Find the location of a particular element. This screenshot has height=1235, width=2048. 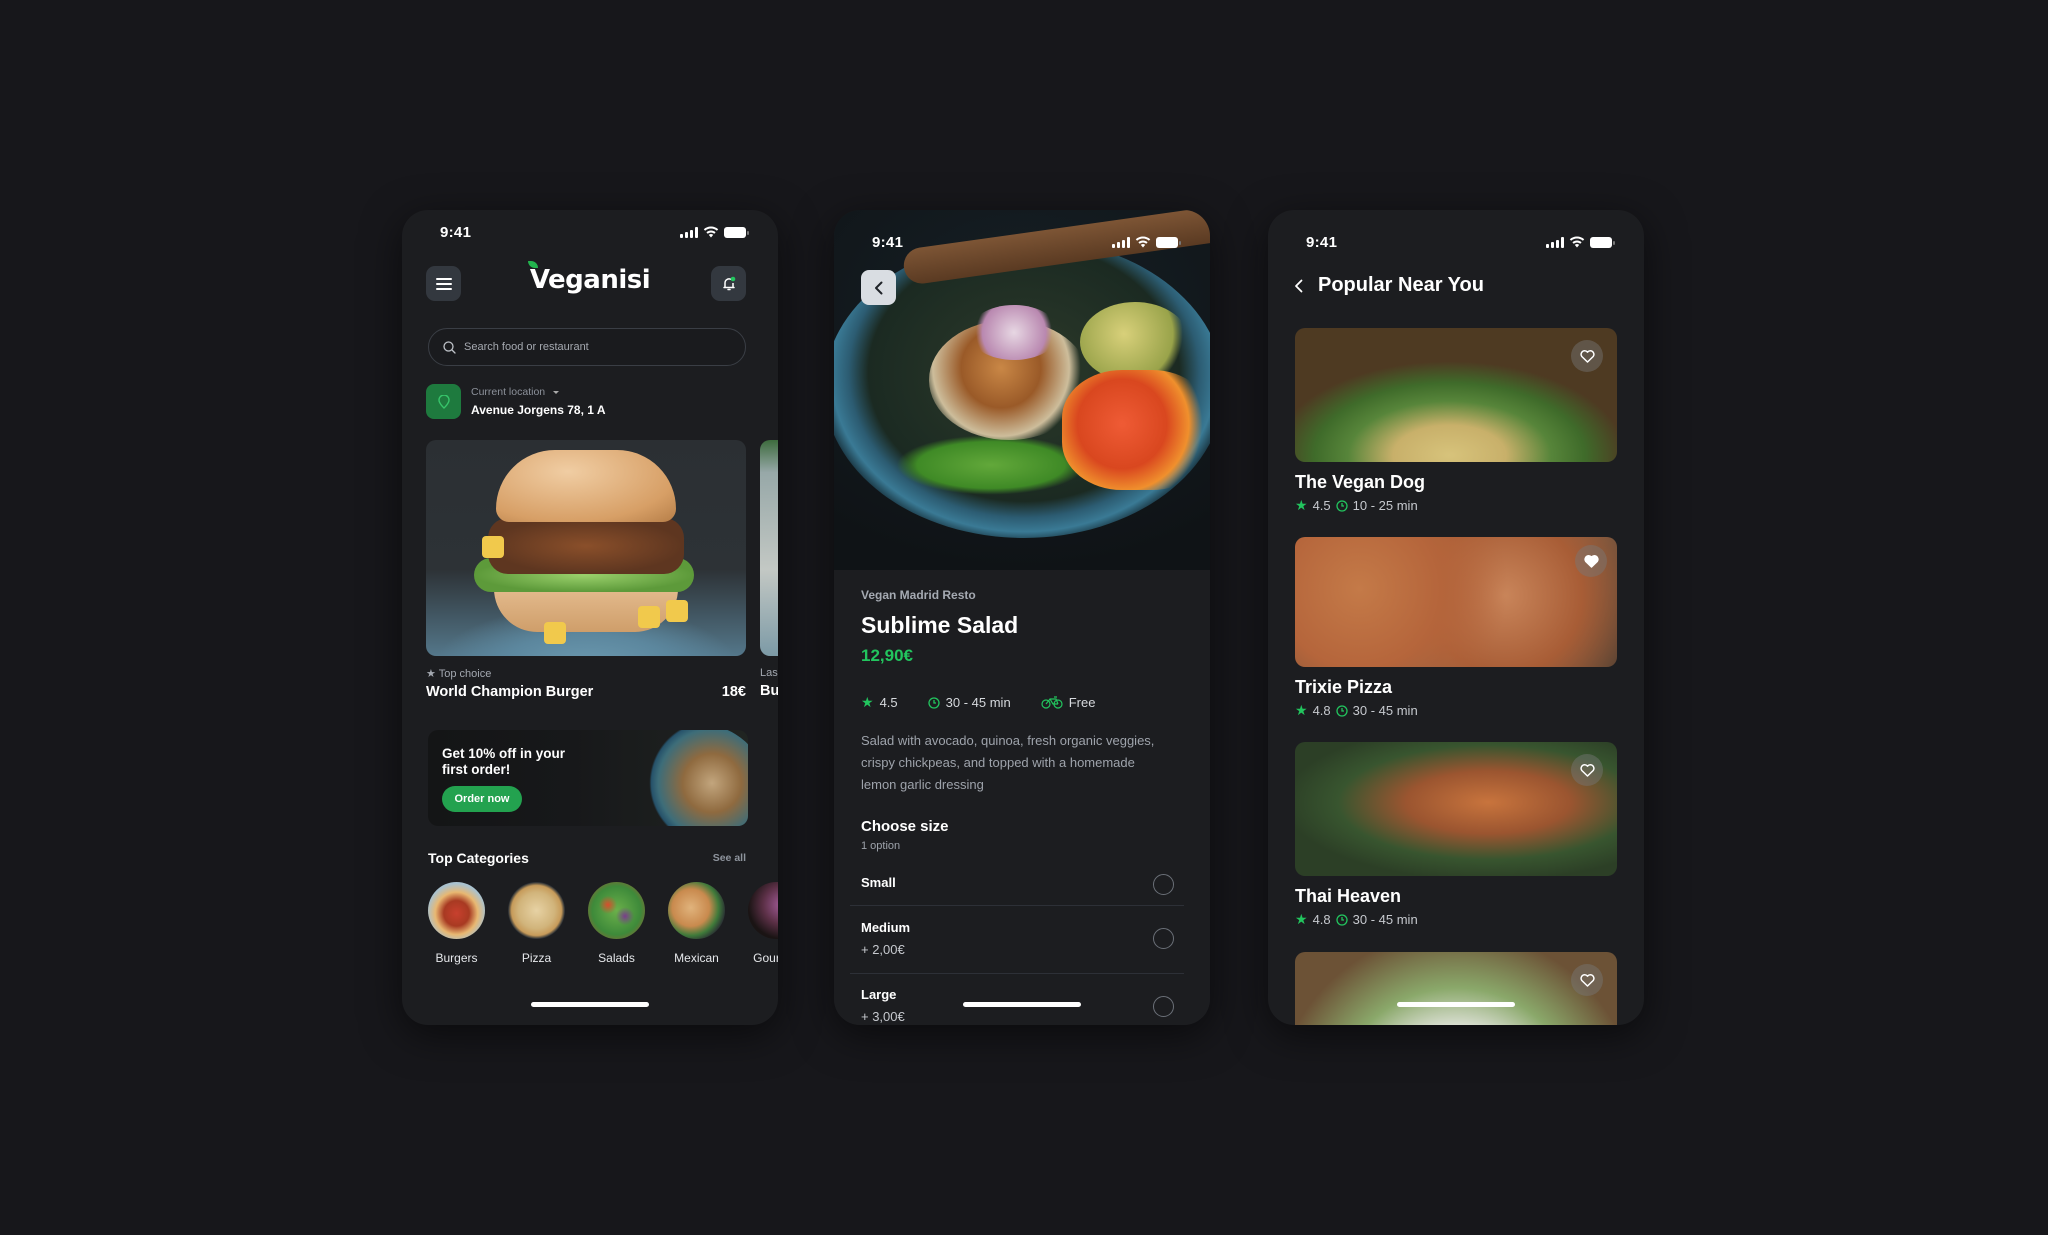

page-title: Popular Near You is located at coordinates (1401, 285).